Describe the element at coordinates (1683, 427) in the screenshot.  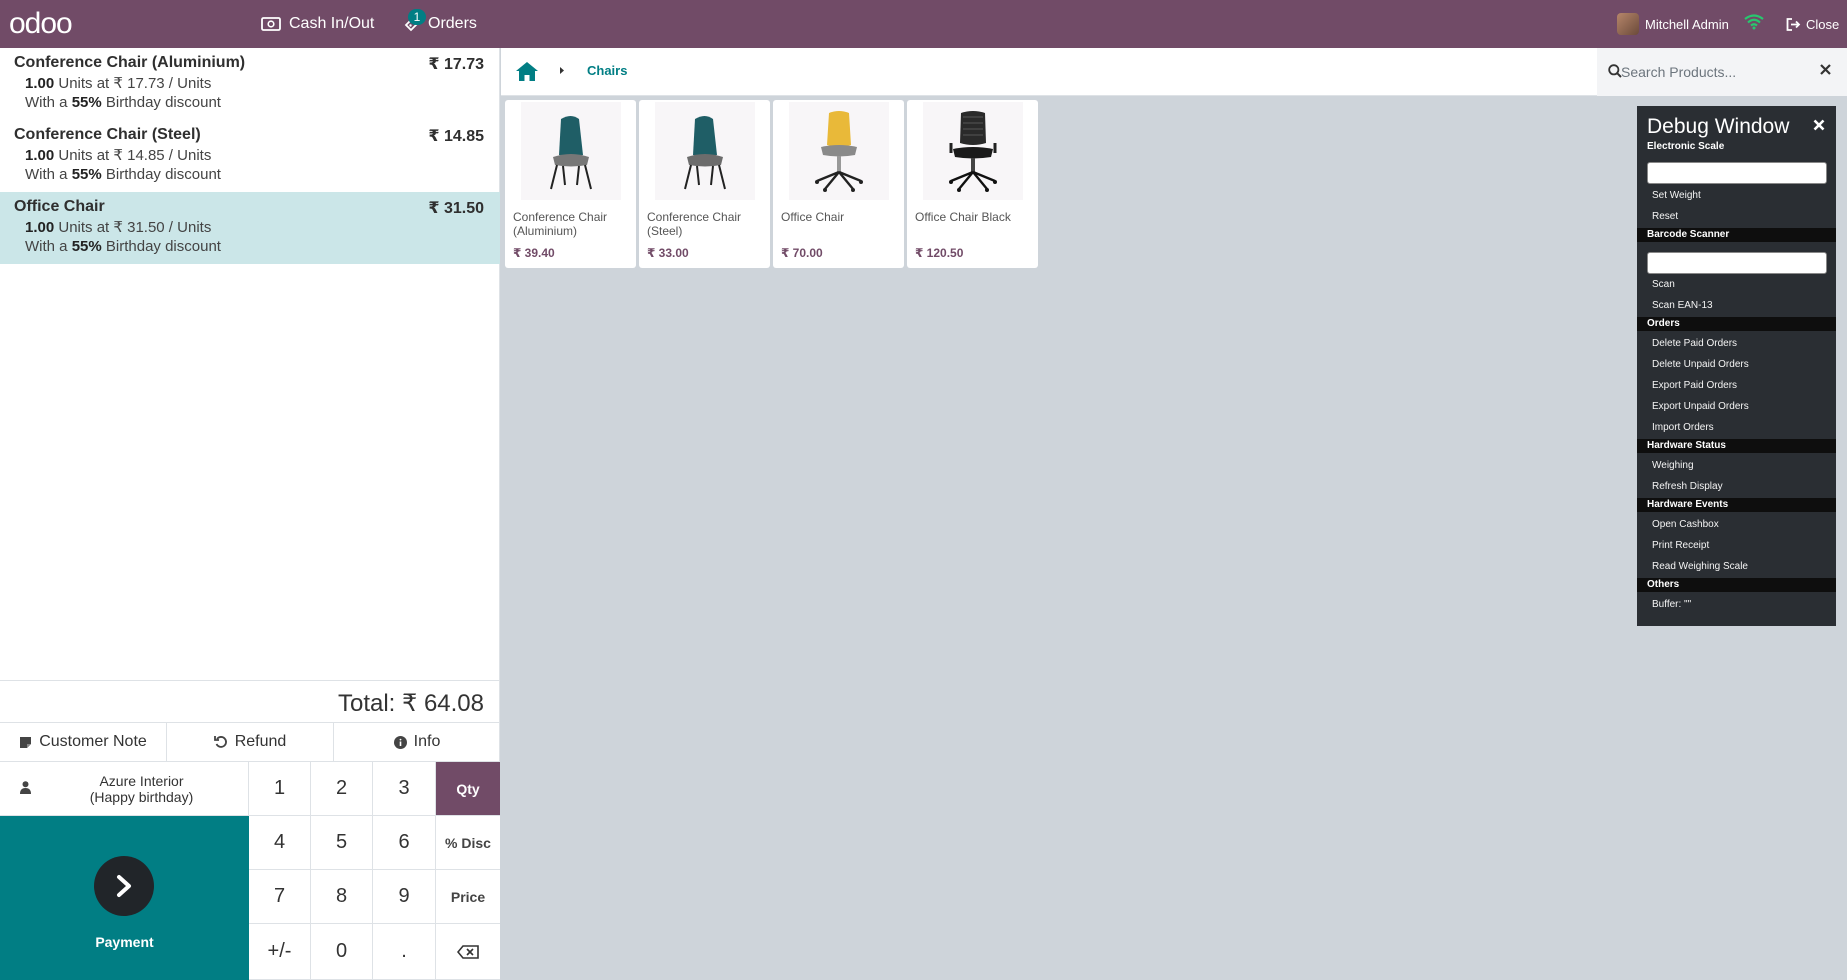
I see `import-orders-button: Import Orders` at that location.